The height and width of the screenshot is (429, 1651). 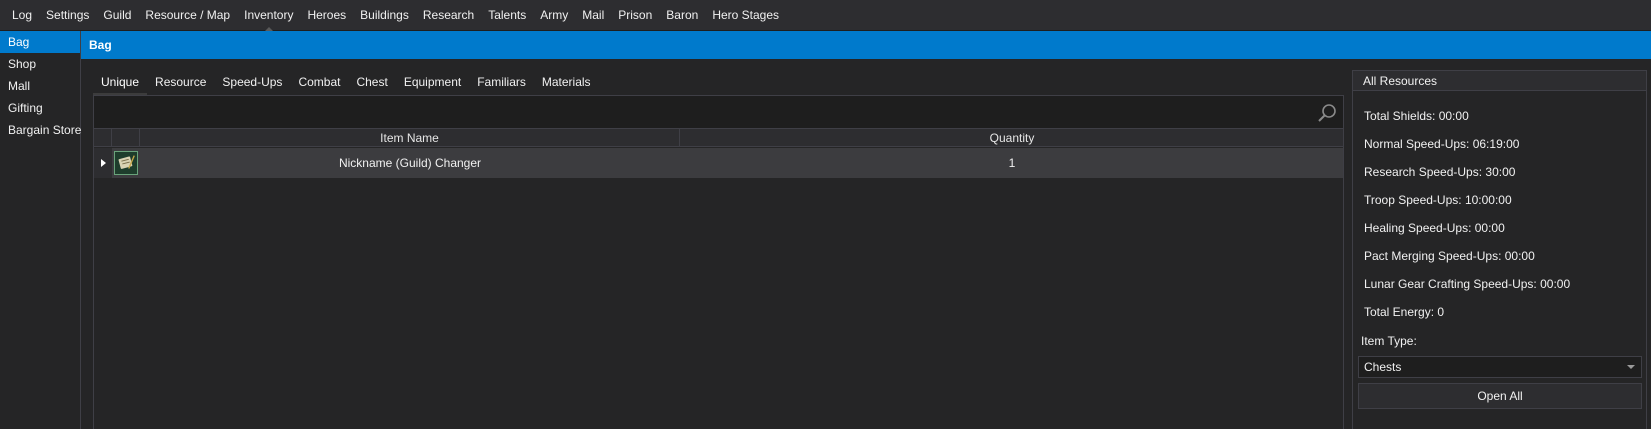 I want to click on menu-item-buildings: Buildings, so click(x=384, y=15).